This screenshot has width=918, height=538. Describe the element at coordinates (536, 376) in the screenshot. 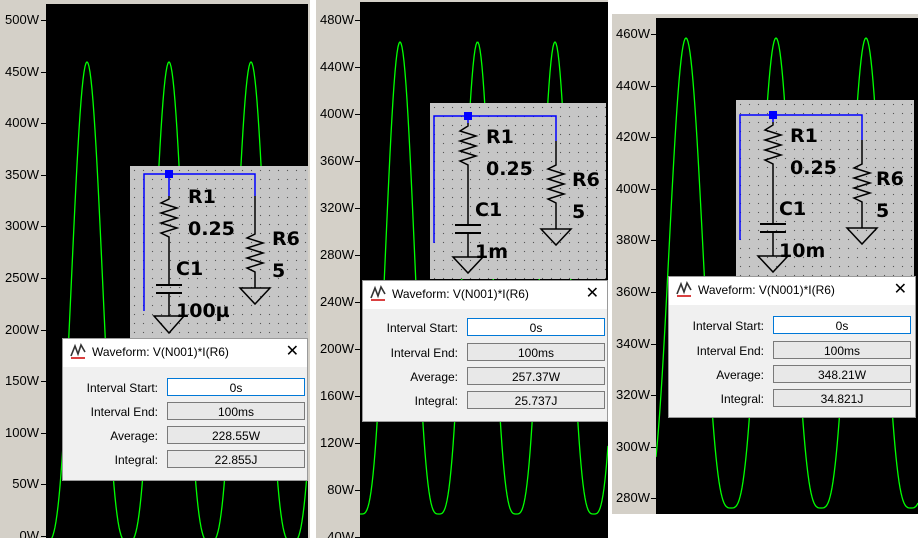

I see `average-field: 257.37W` at that location.